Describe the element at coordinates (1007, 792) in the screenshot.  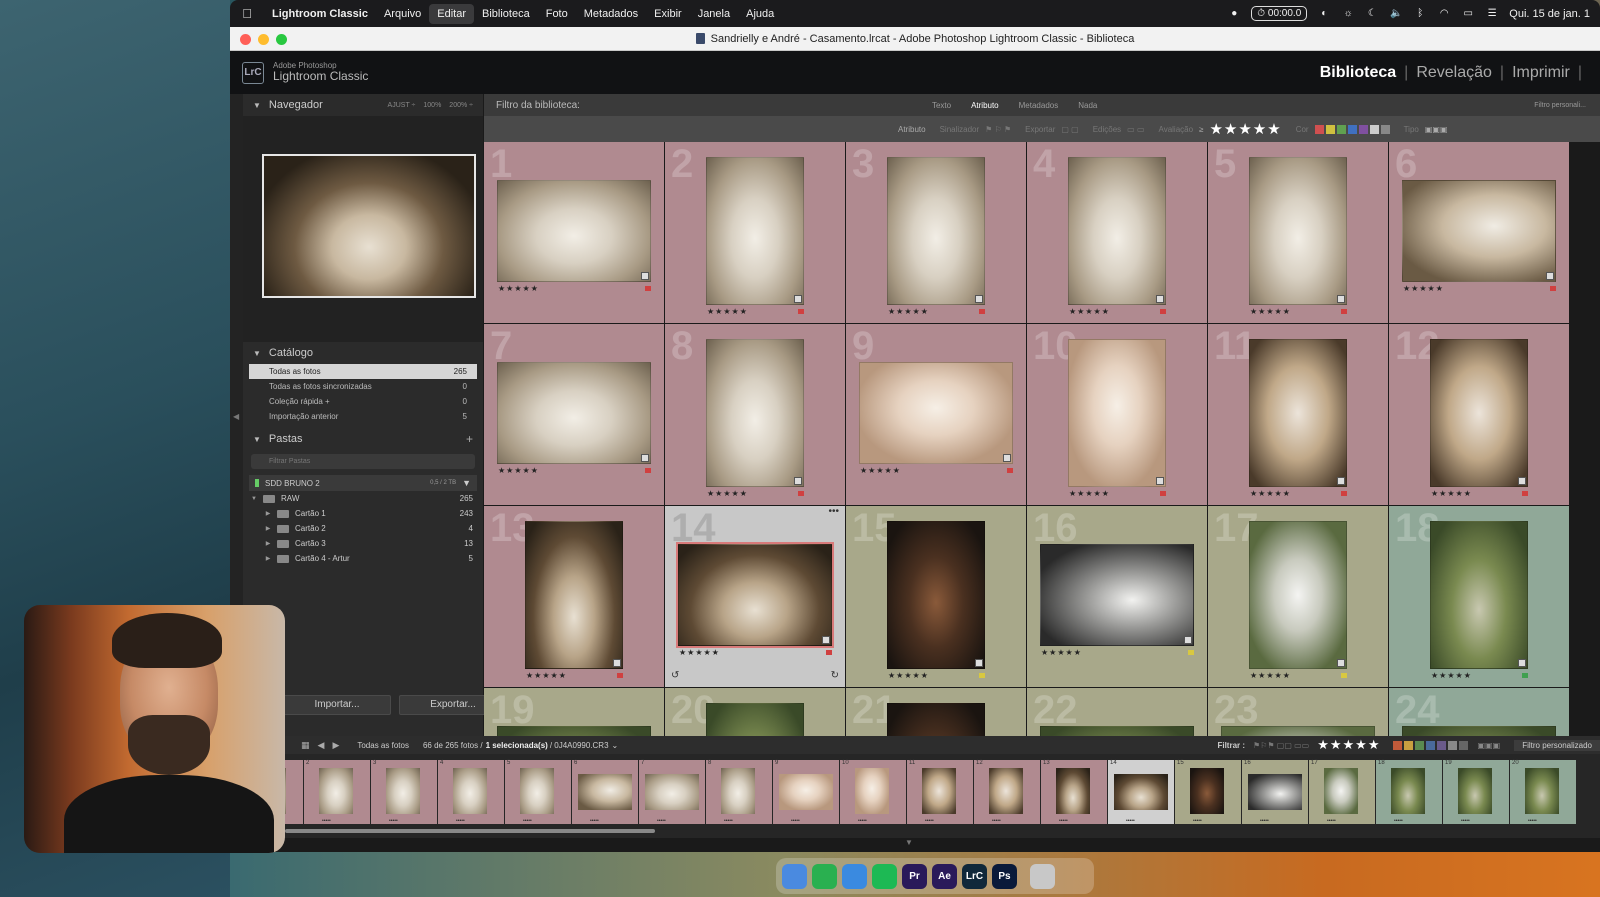
I see `filmstrip-cell: 12 •••••` at that location.